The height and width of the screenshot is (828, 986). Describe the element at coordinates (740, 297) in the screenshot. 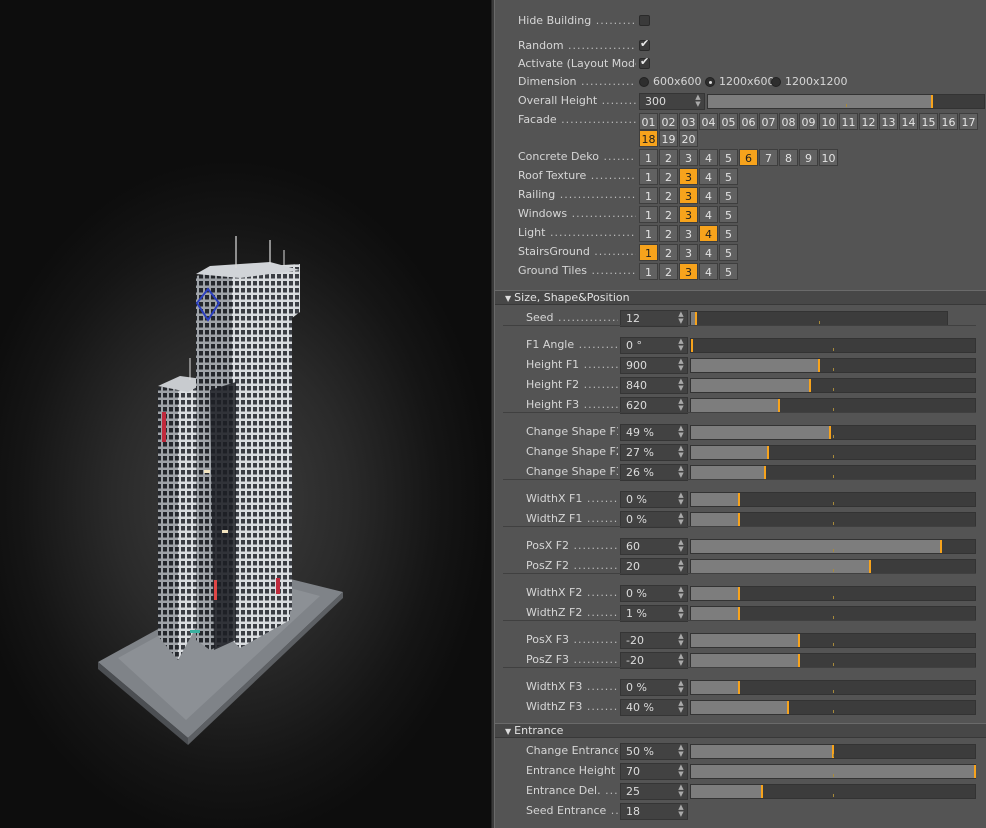

I see `section-header-size-shape-position: ▼ Size, Shape&Position` at that location.